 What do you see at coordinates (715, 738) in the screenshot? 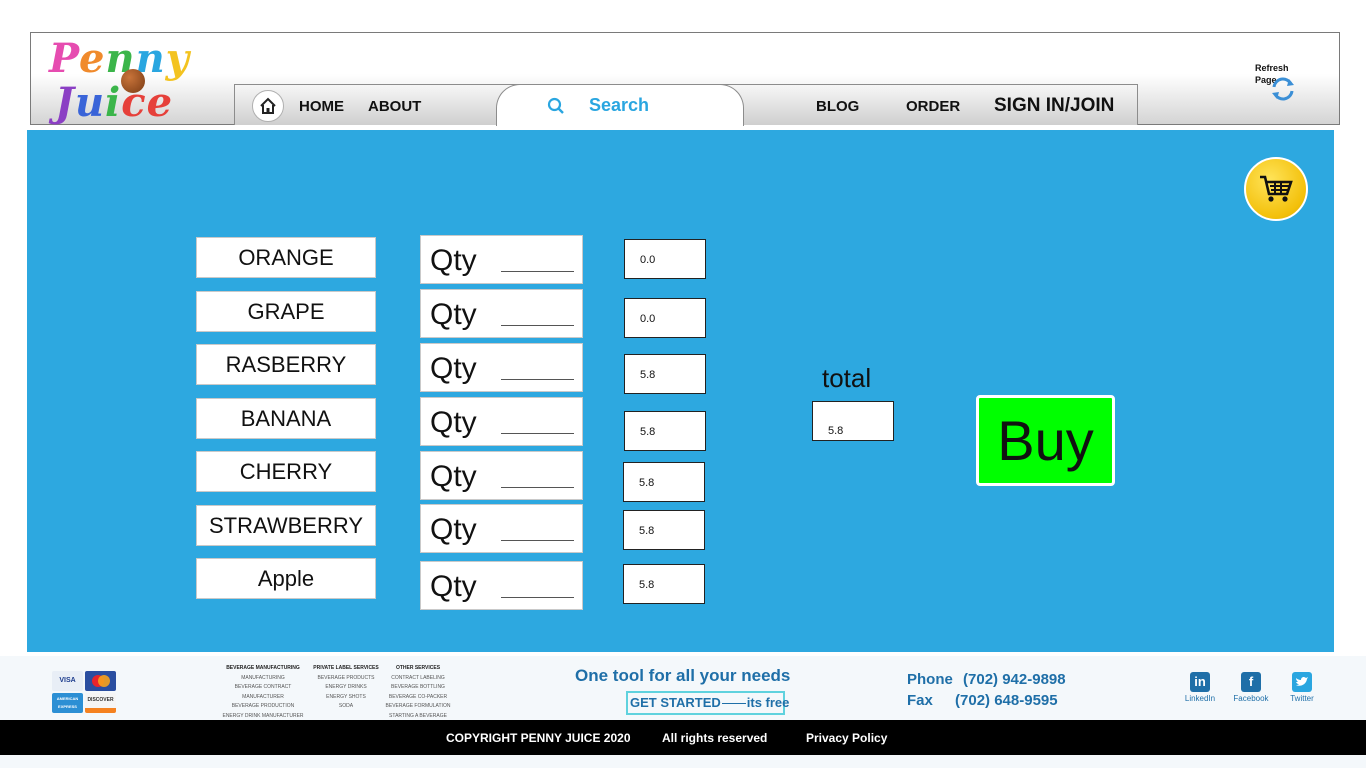
I see `all-rights-text: All rights reserved` at bounding box center [715, 738].